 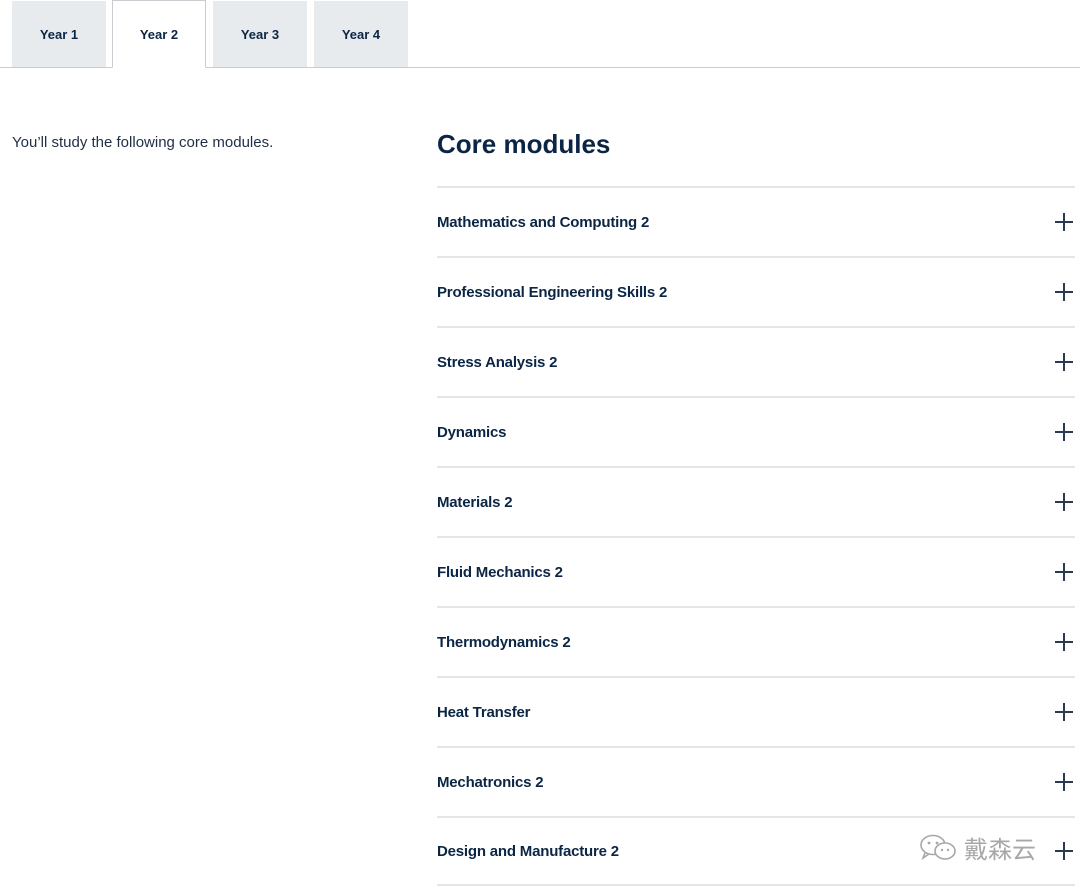 I want to click on wechat-icon, so click(x=938, y=847).